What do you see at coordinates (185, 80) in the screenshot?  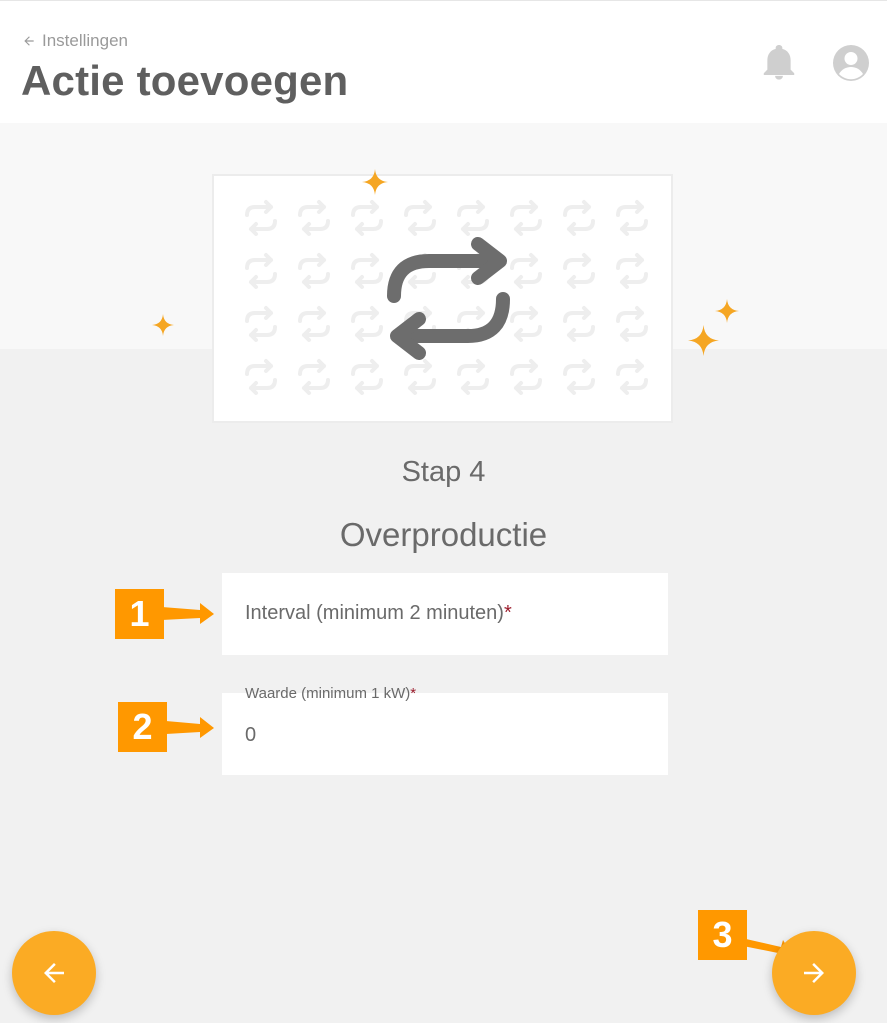 I see `page-title: Actie toevoegen` at bounding box center [185, 80].